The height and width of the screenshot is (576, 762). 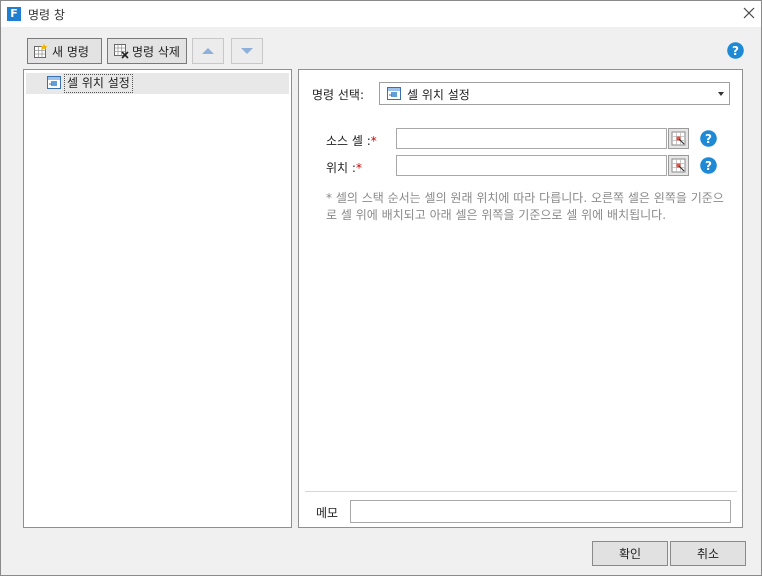 What do you see at coordinates (721, 94) in the screenshot?
I see `chevron-down-icon` at bounding box center [721, 94].